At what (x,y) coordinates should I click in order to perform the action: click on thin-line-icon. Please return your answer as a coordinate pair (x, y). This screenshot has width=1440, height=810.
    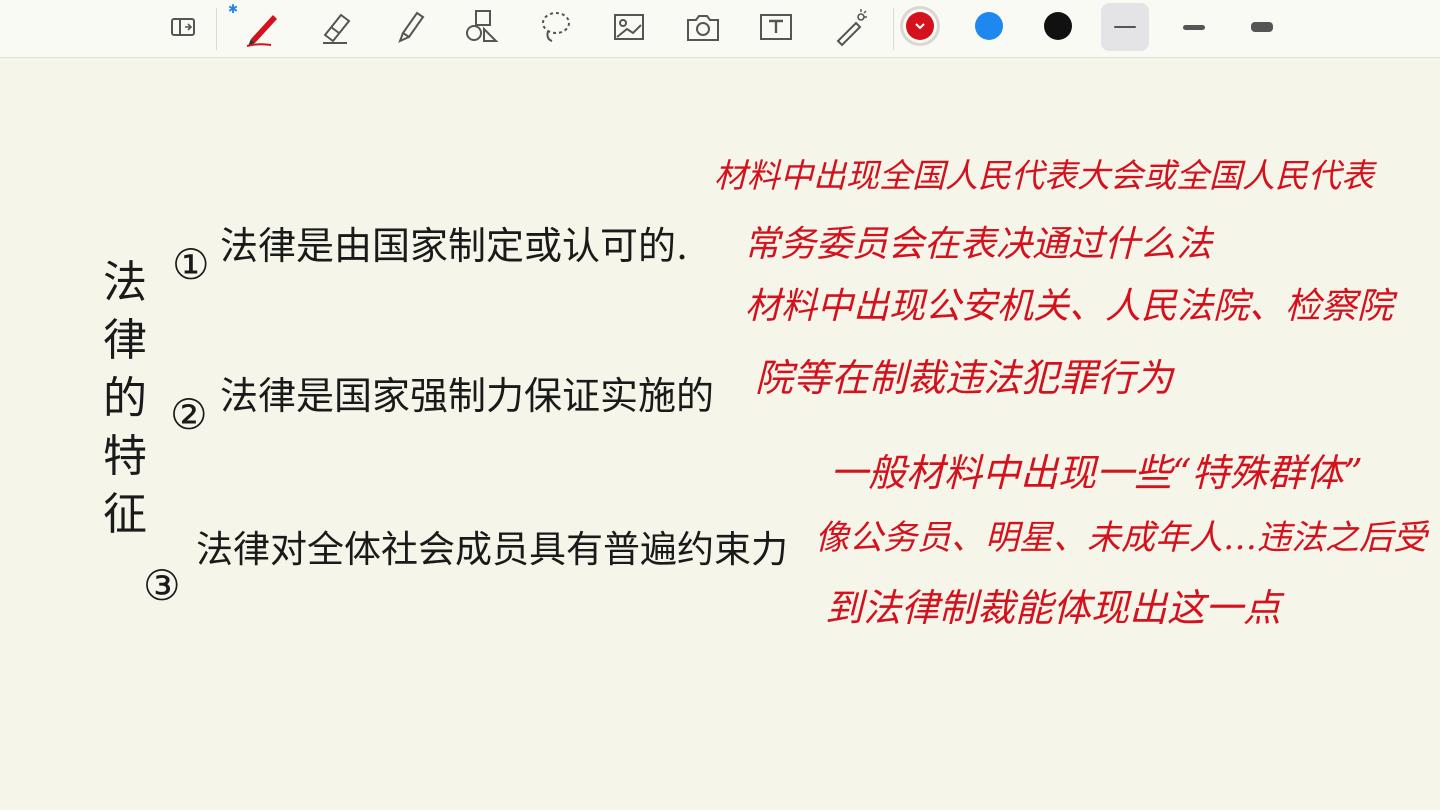
    Looking at the image, I should click on (1125, 27).